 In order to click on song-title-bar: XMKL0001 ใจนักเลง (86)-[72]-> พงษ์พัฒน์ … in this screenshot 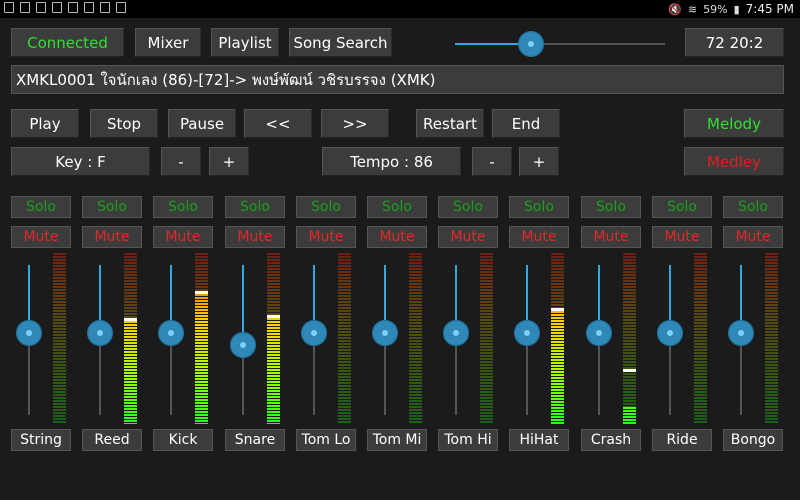, I will do `click(397, 79)`.